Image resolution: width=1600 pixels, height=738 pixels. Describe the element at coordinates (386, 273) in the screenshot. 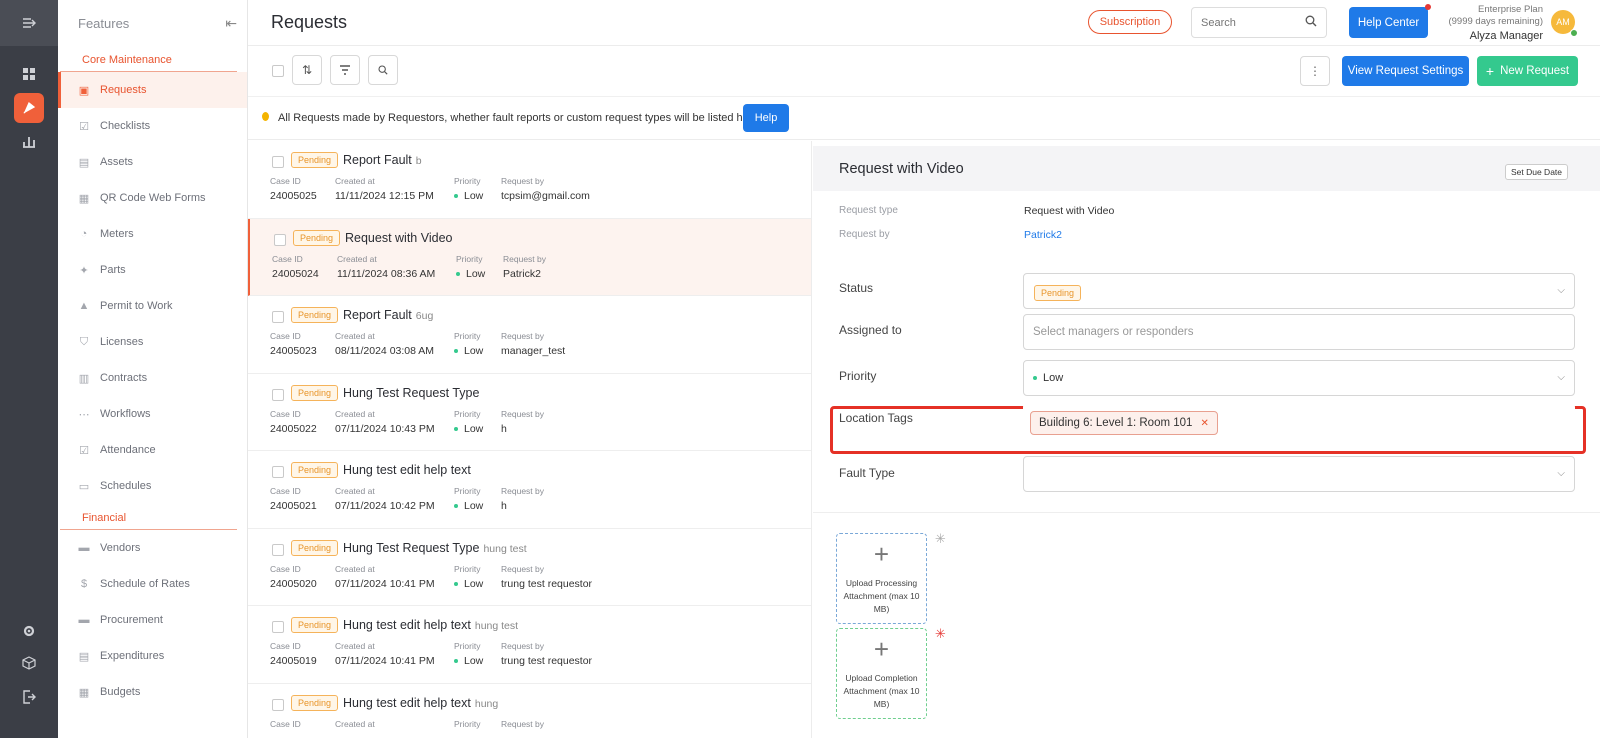

I see `created-at-value: 11/11/2024 08:36 AM` at that location.